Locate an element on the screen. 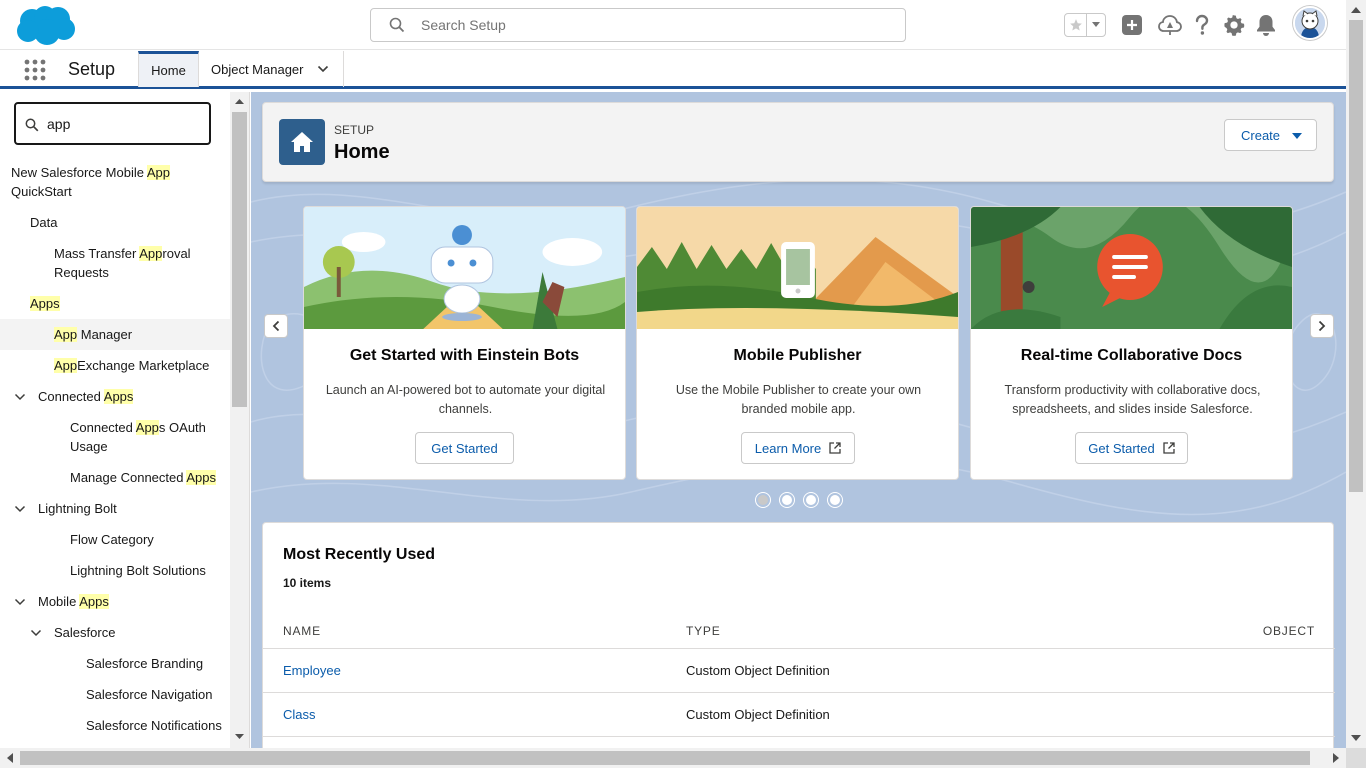 The width and height of the screenshot is (1366, 768). scroll-left-arrow-icon is located at coordinates (9, 758).